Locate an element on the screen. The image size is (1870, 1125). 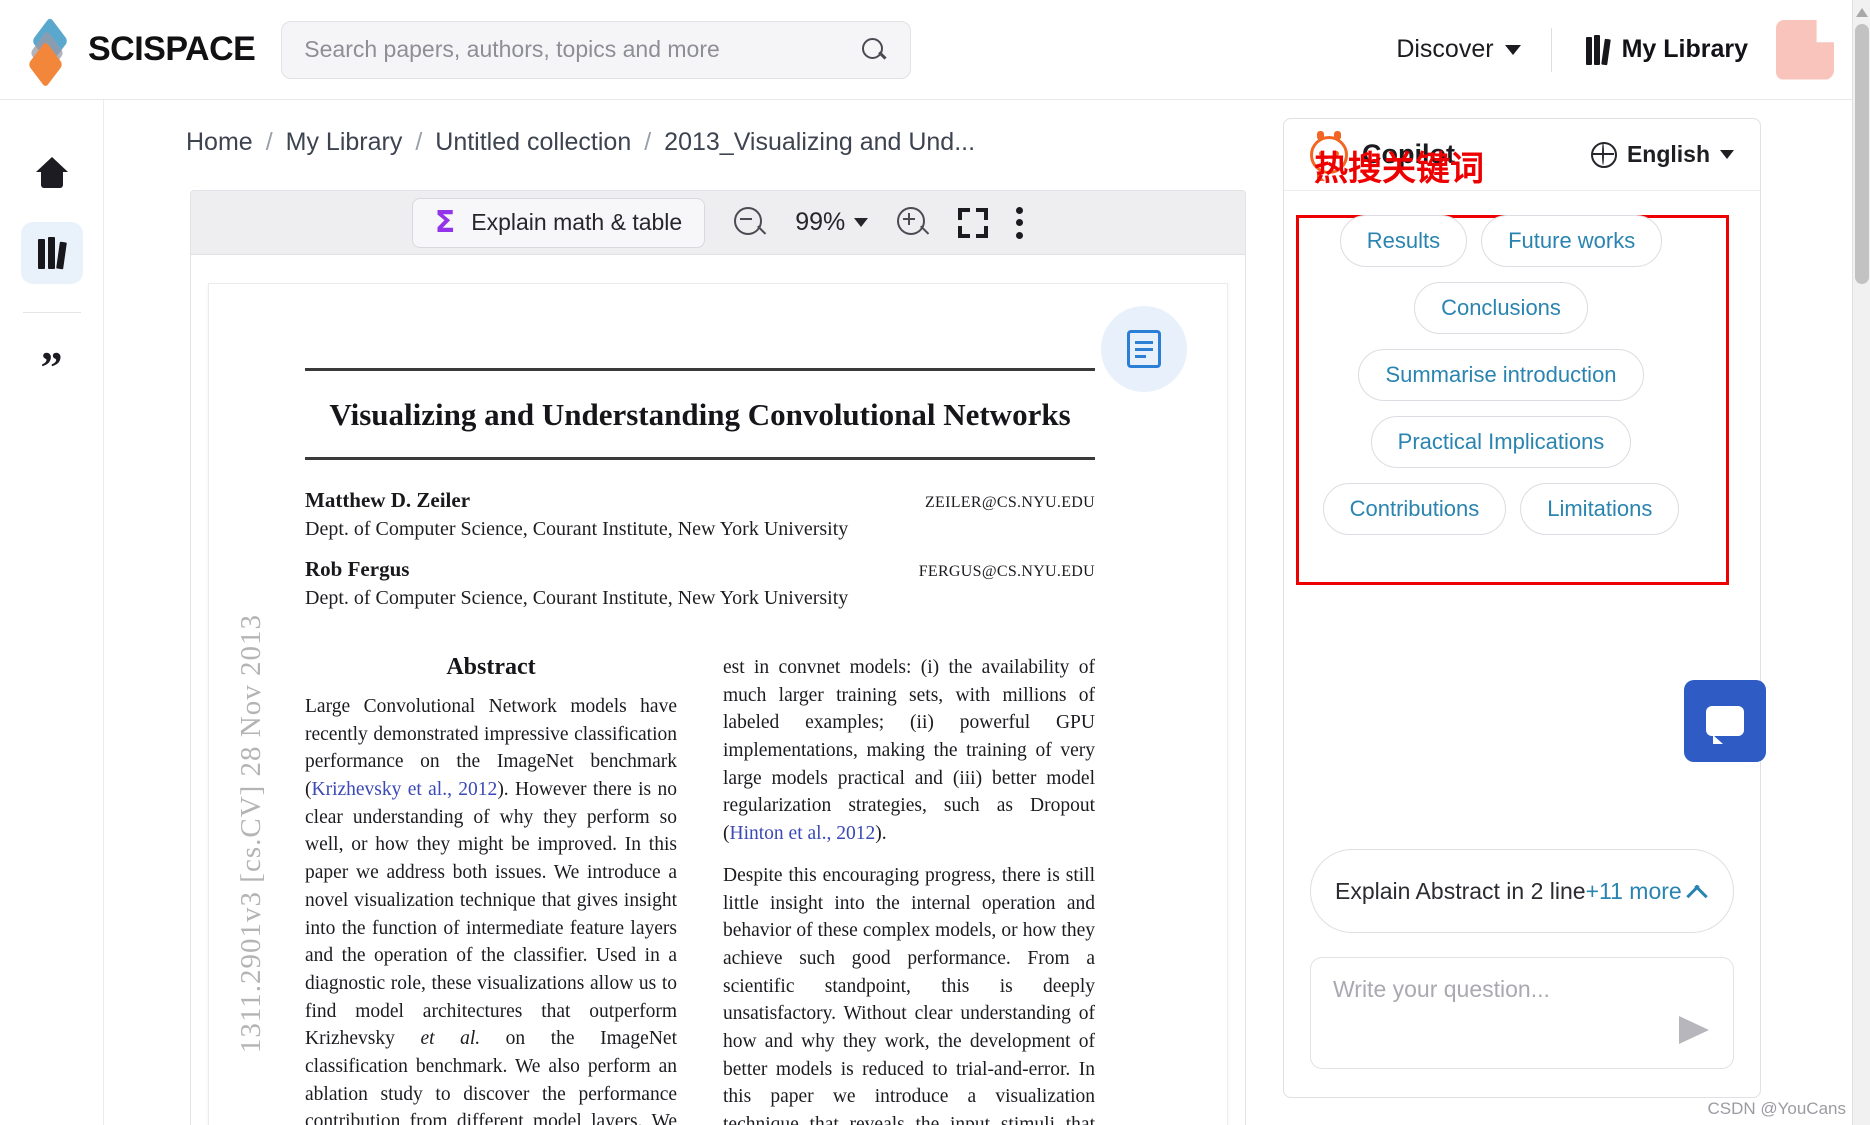
page-scrollbar is located at coordinates (1861, 562).